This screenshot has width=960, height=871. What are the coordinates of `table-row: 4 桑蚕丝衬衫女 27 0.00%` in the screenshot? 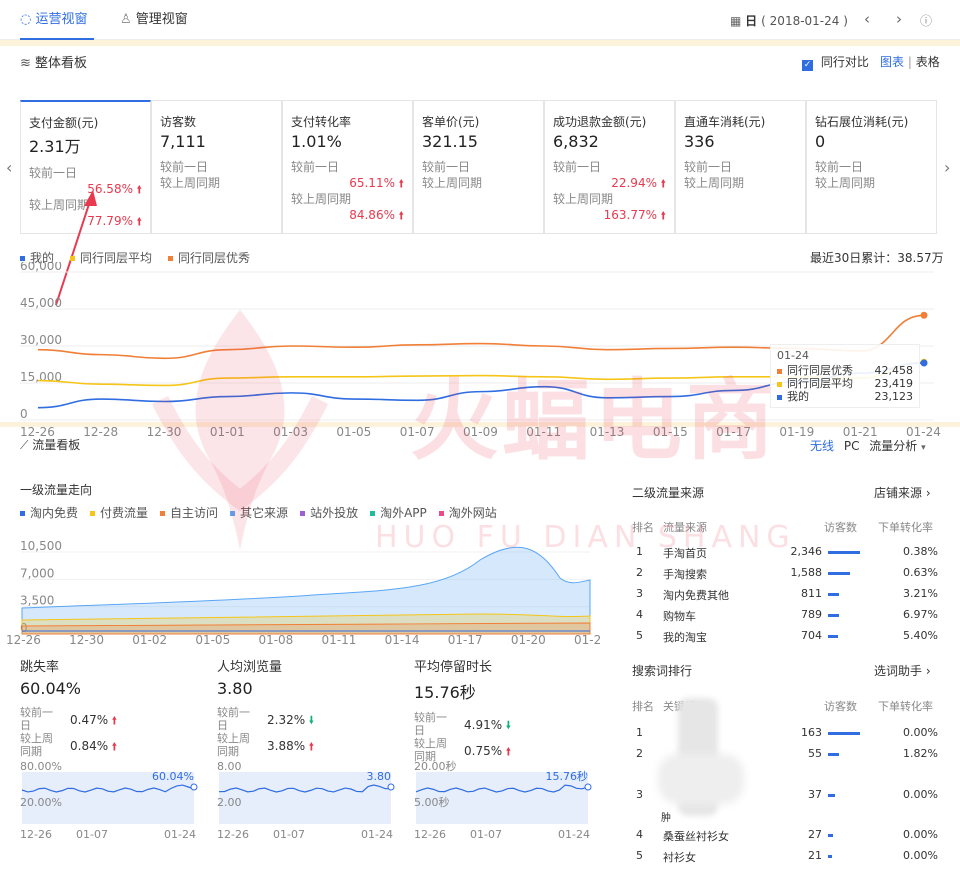 It's located at (786, 837).